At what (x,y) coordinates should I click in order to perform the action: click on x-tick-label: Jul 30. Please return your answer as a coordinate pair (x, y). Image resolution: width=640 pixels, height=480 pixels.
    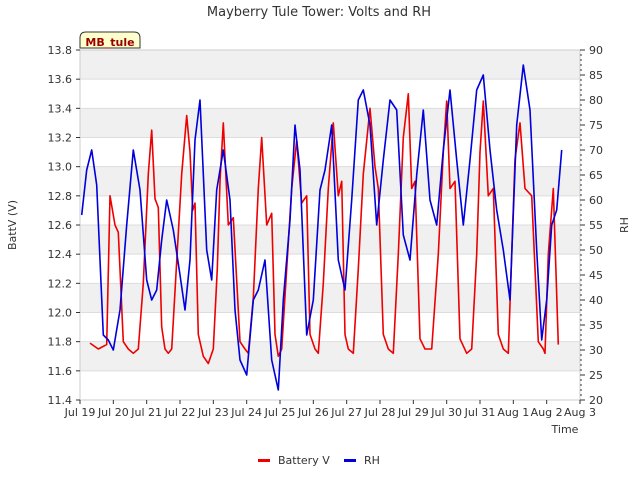
    Looking at the image, I should click on (446, 412).